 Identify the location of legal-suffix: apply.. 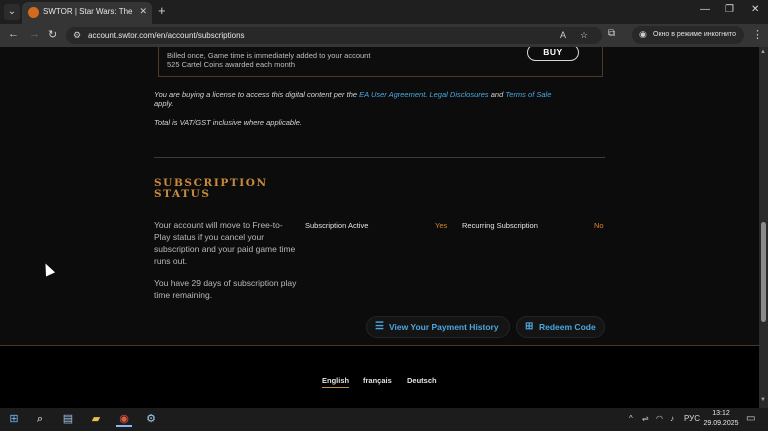
(164, 103).